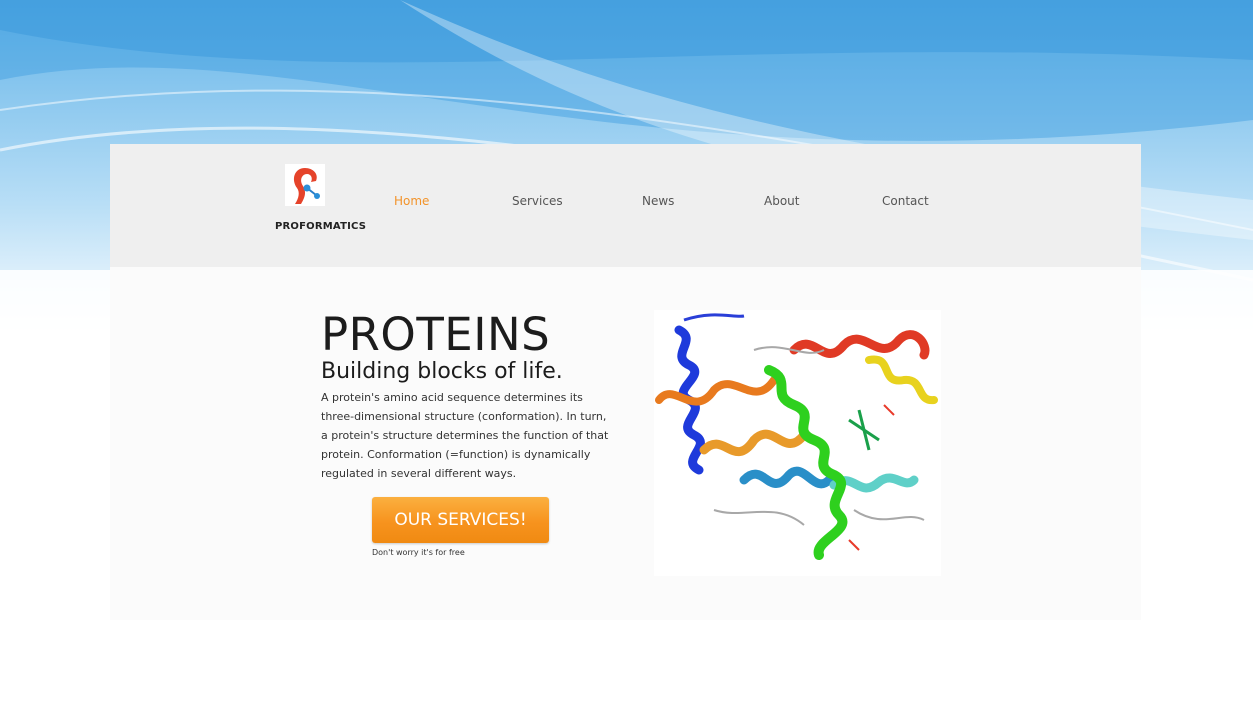  Describe the element at coordinates (418, 552) in the screenshot. I see `cta-note: Don't worry it's for free` at that location.